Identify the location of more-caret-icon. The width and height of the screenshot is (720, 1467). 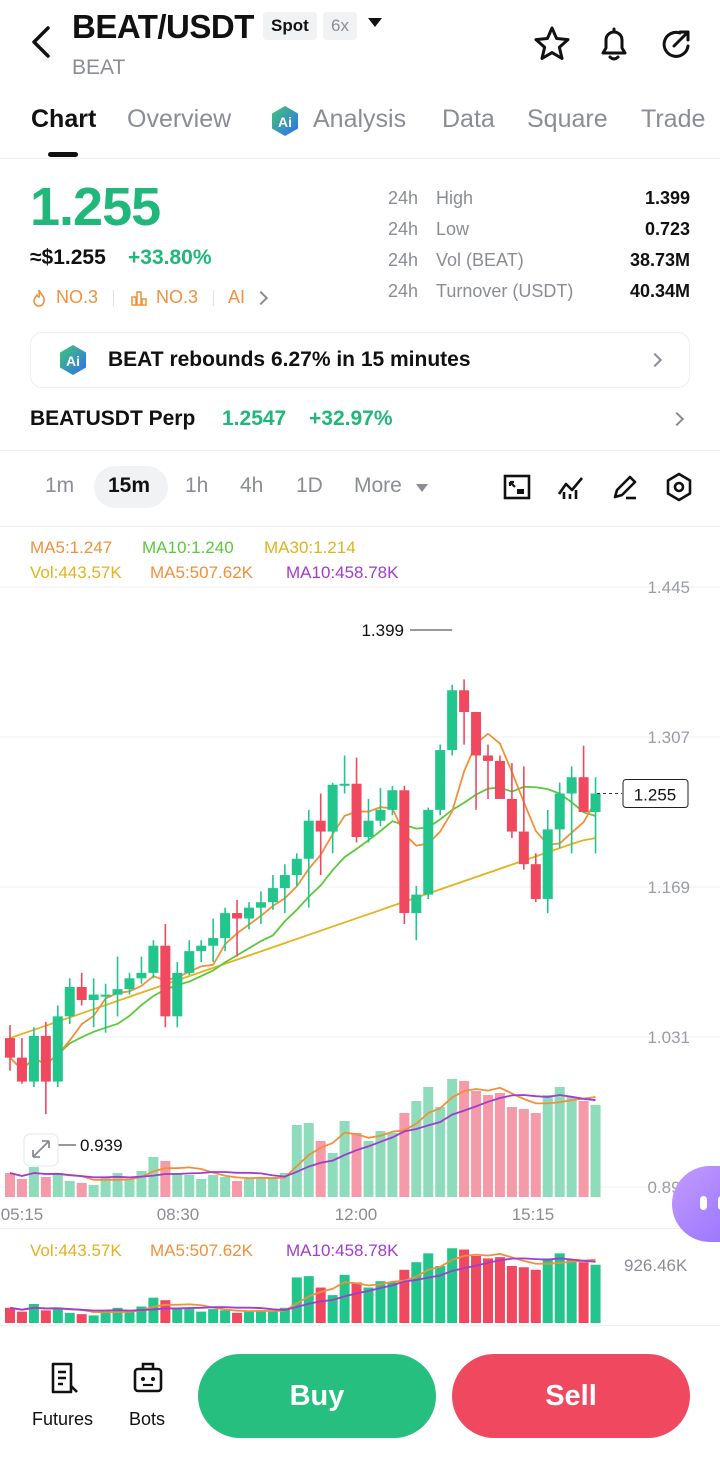
(422, 488).